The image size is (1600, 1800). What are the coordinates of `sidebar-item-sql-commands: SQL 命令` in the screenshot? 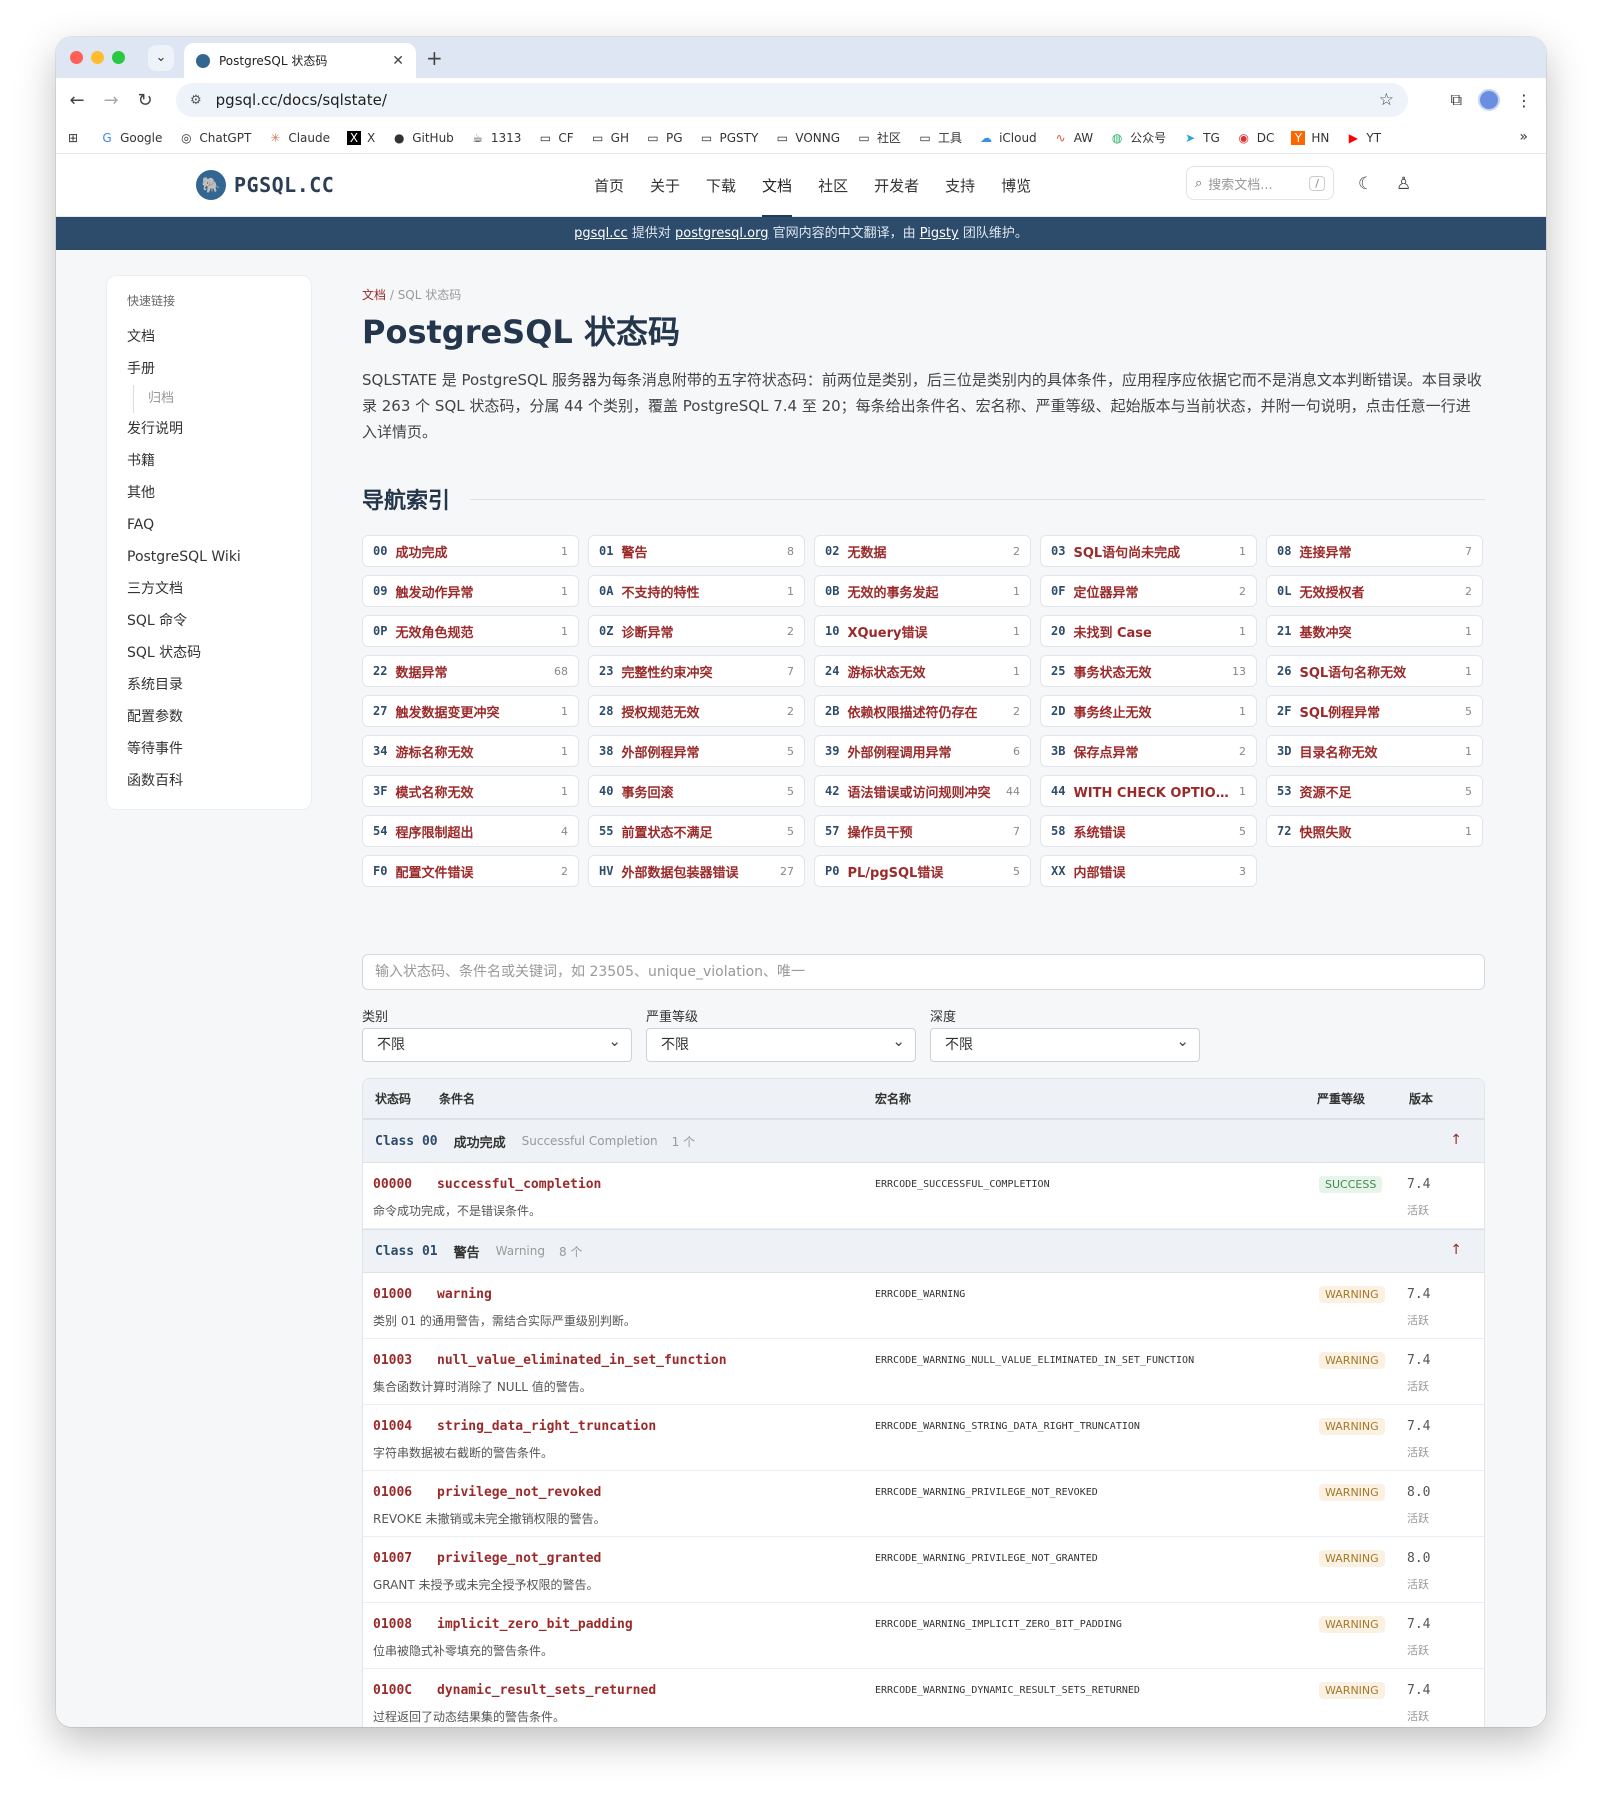 It's located at (209, 621).